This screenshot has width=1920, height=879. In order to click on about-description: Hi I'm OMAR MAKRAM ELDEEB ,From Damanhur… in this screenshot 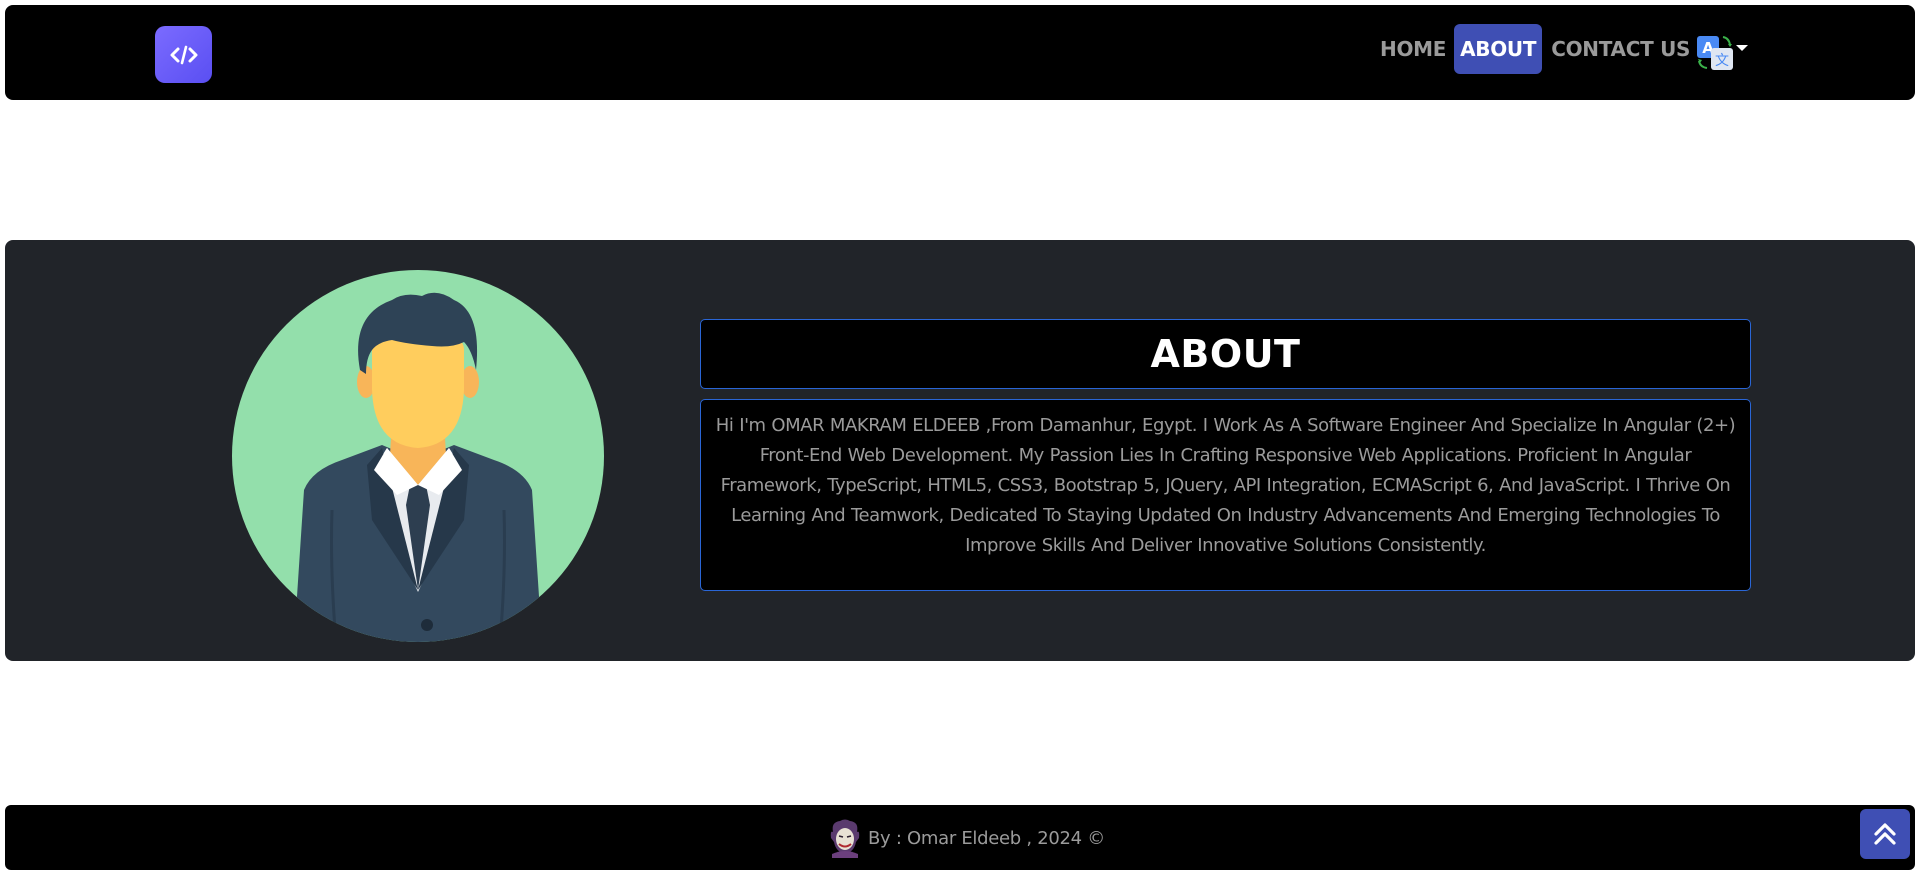, I will do `click(1225, 485)`.